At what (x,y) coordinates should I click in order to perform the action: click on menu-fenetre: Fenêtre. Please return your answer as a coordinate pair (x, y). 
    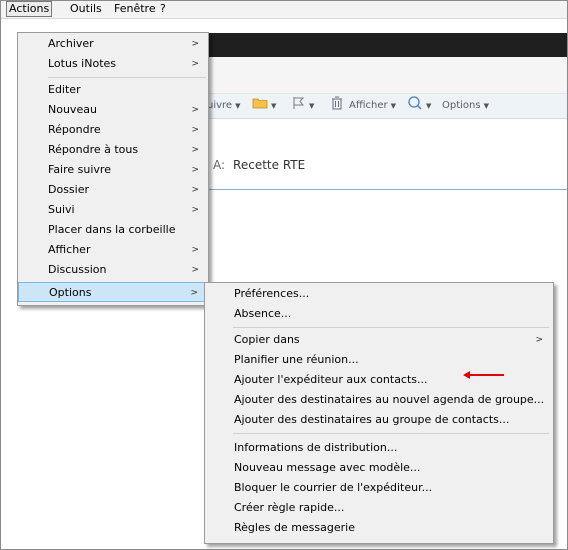
    Looking at the image, I should click on (135, 9).